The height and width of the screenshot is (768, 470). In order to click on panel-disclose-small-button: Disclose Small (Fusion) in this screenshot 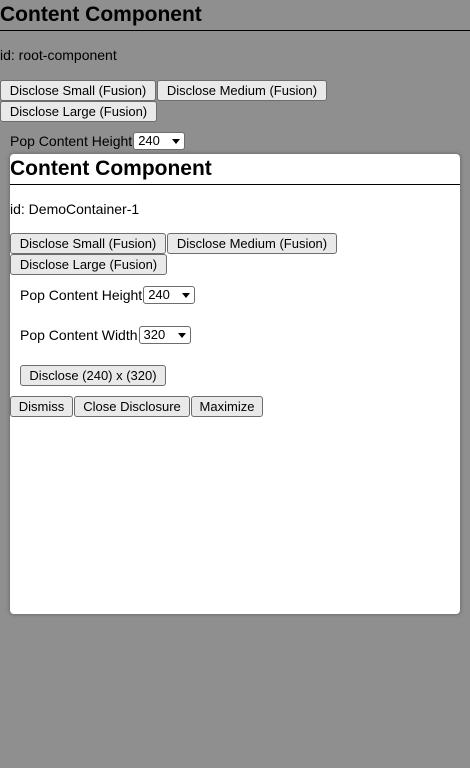, I will do `click(88, 243)`.